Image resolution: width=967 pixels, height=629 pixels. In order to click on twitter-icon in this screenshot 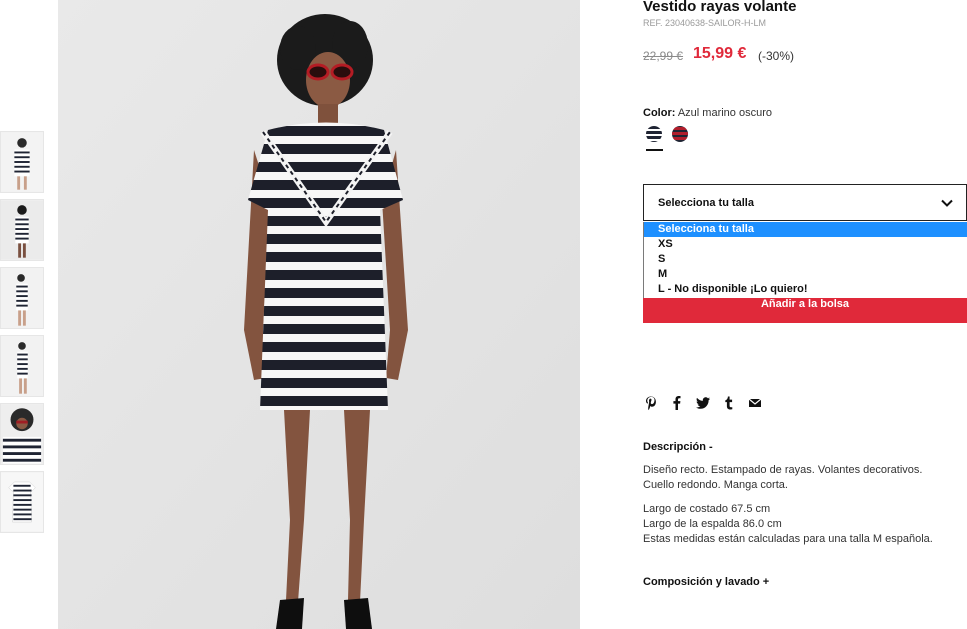, I will do `click(703, 403)`.